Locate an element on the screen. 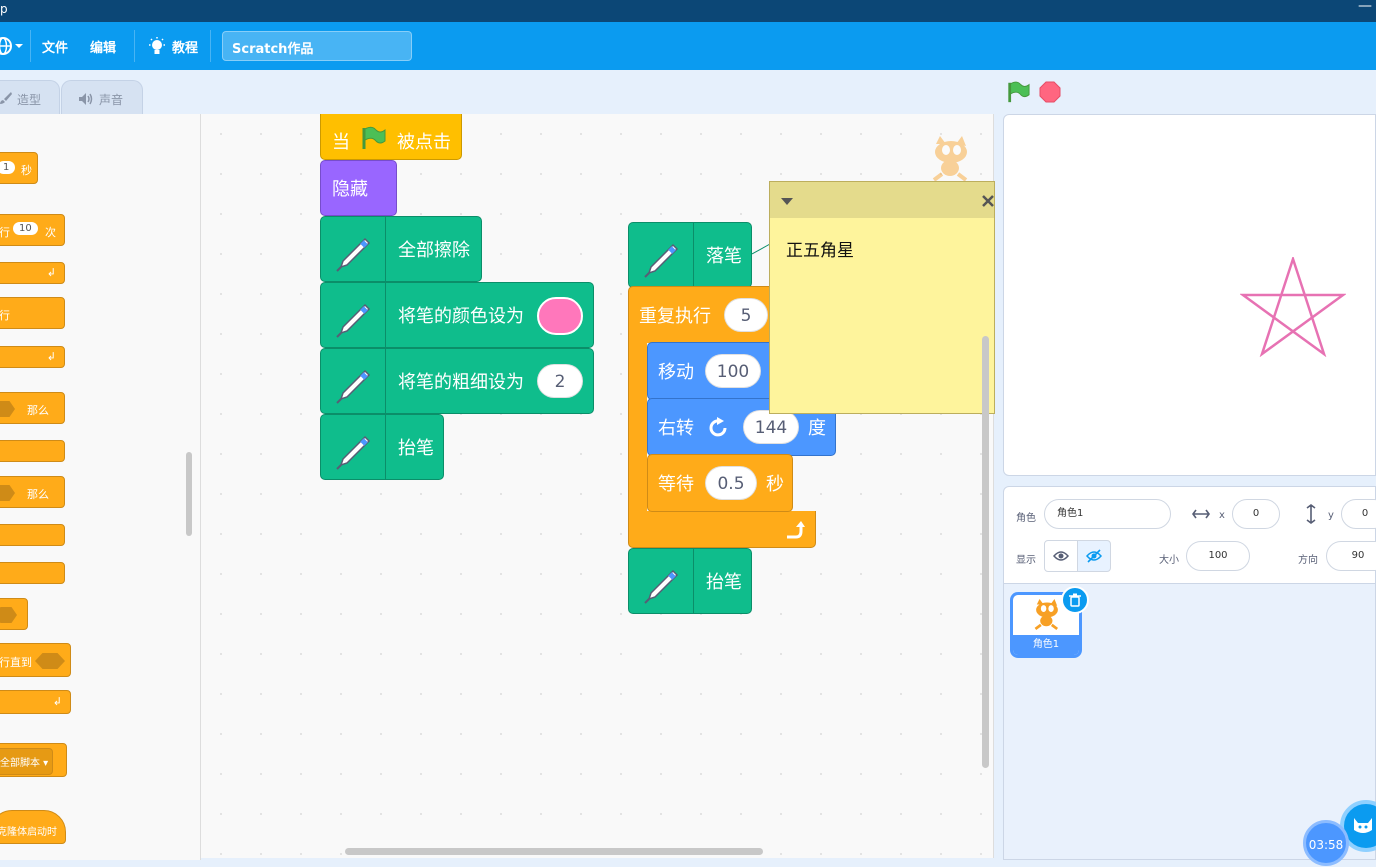  pen-set-color-block: 将笔的颜色设为 is located at coordinates (457, 315).